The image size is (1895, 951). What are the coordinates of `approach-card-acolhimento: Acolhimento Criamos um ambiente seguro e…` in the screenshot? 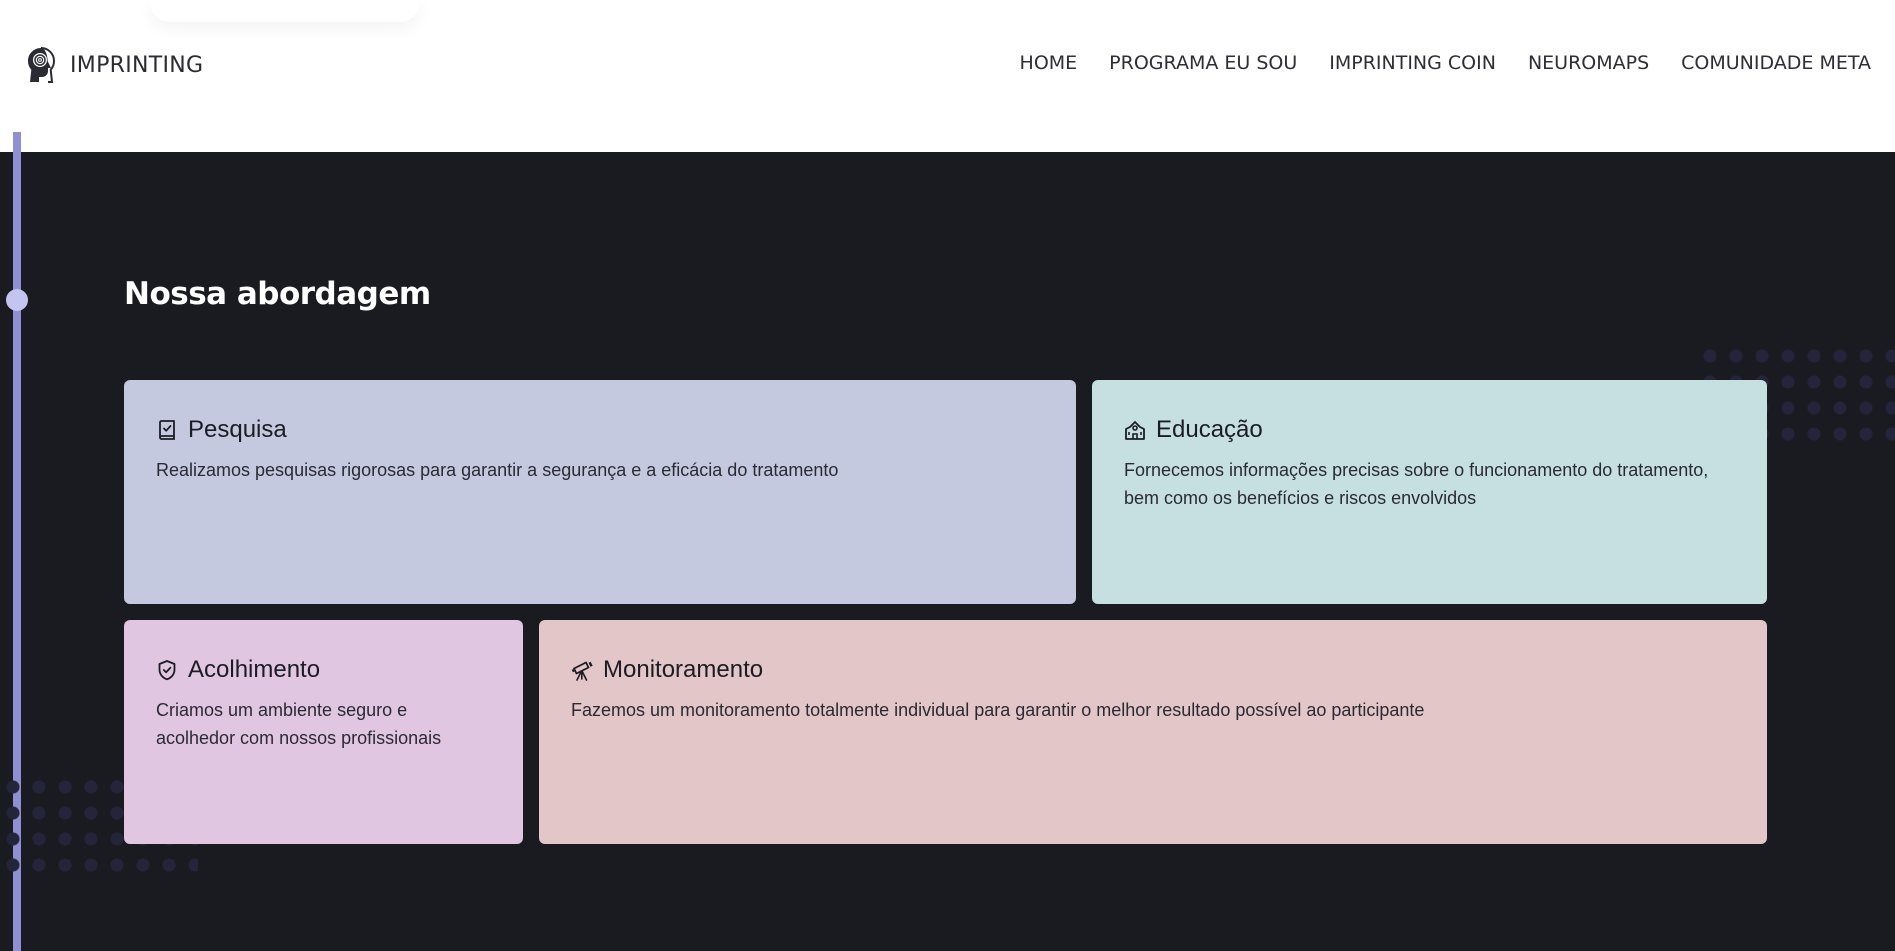 It's located at (323, 732).